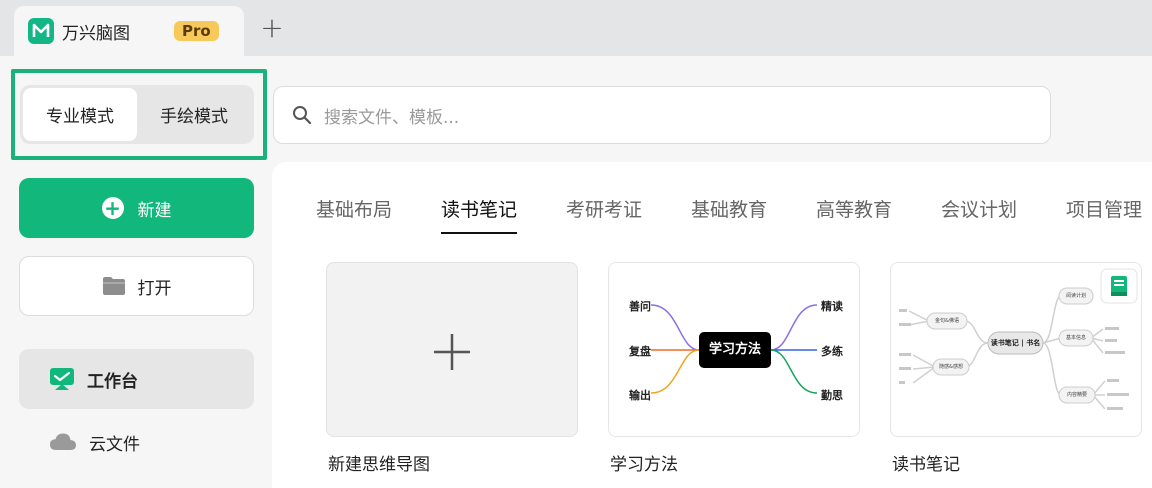  I want to click on mindmap-node: 基本信息, so click(1075, 338).